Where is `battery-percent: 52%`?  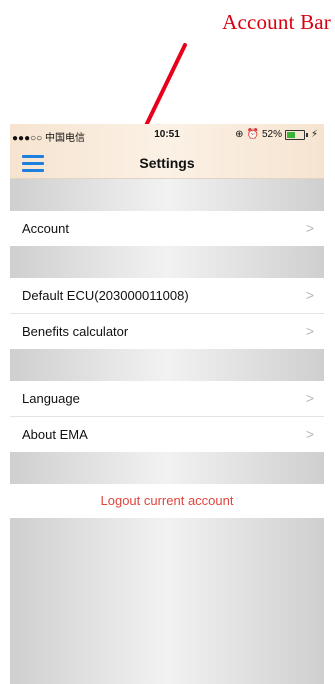
battery-percent: 52% is located at coordinates (271, 134).